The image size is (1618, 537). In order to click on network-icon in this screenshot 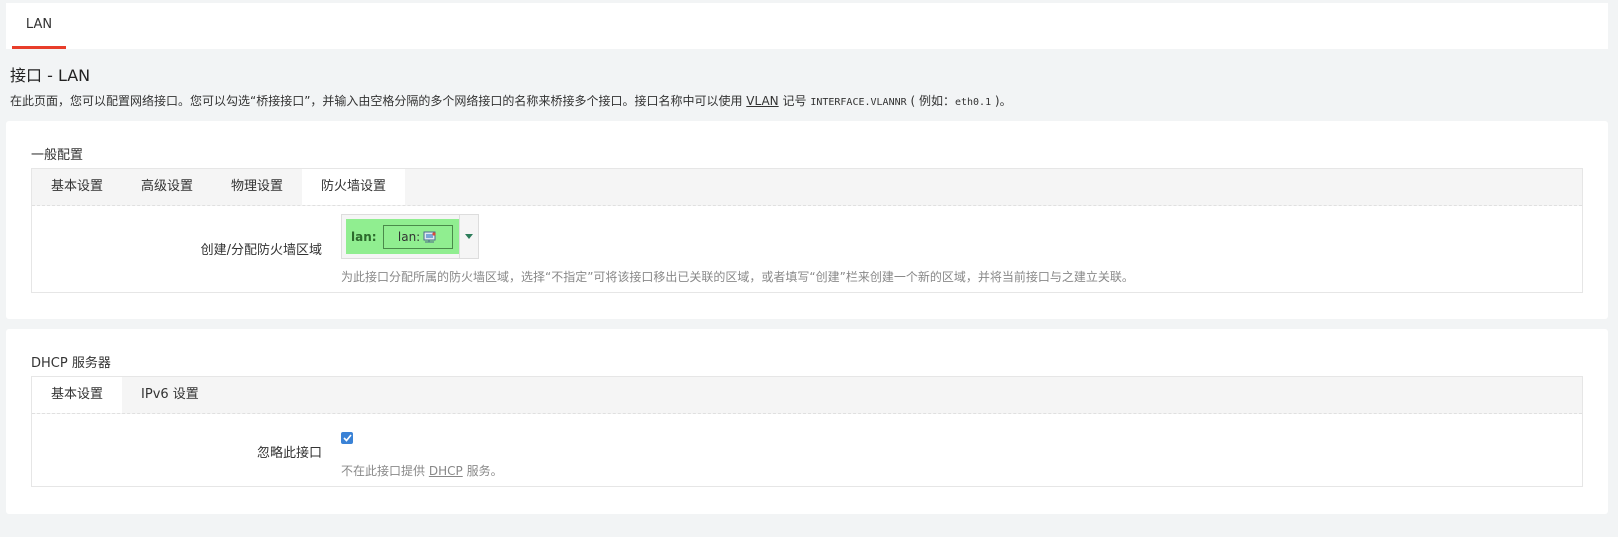, I will do `click(429, 236)`.